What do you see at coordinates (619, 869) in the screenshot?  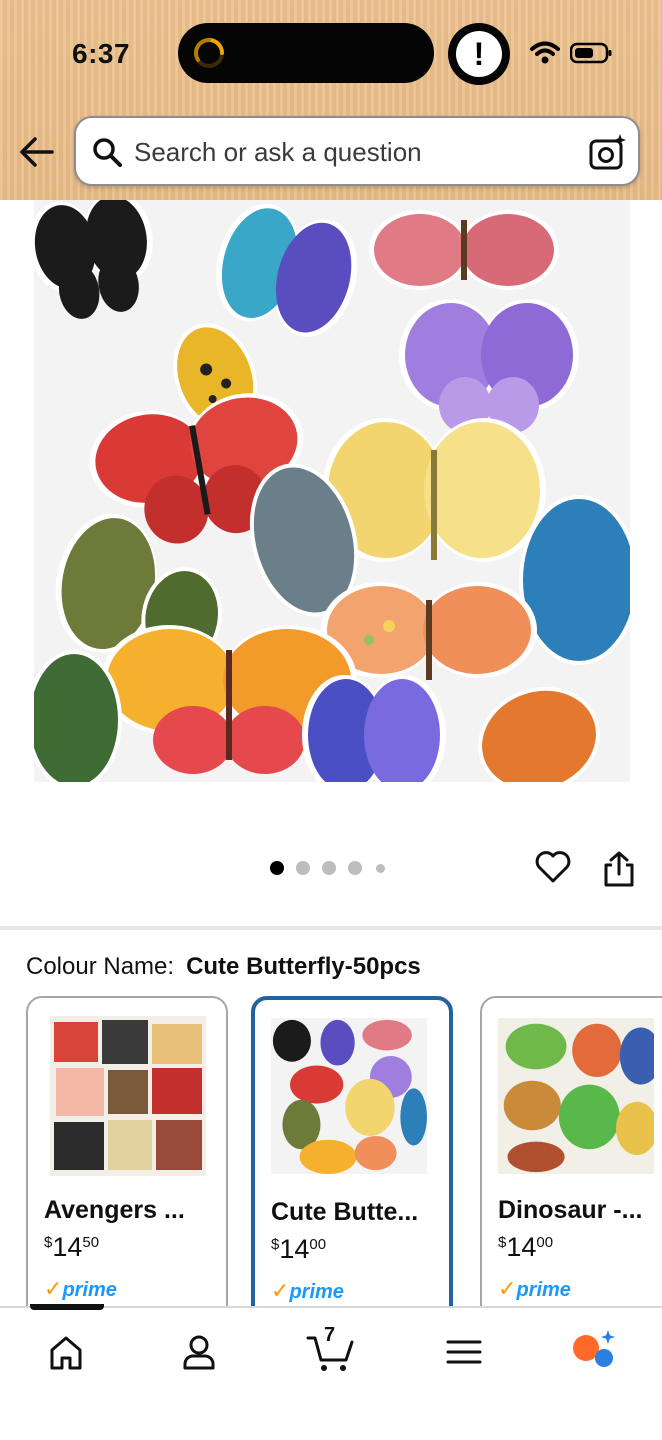 I see `share-icon` at bounding box center [619, 869].